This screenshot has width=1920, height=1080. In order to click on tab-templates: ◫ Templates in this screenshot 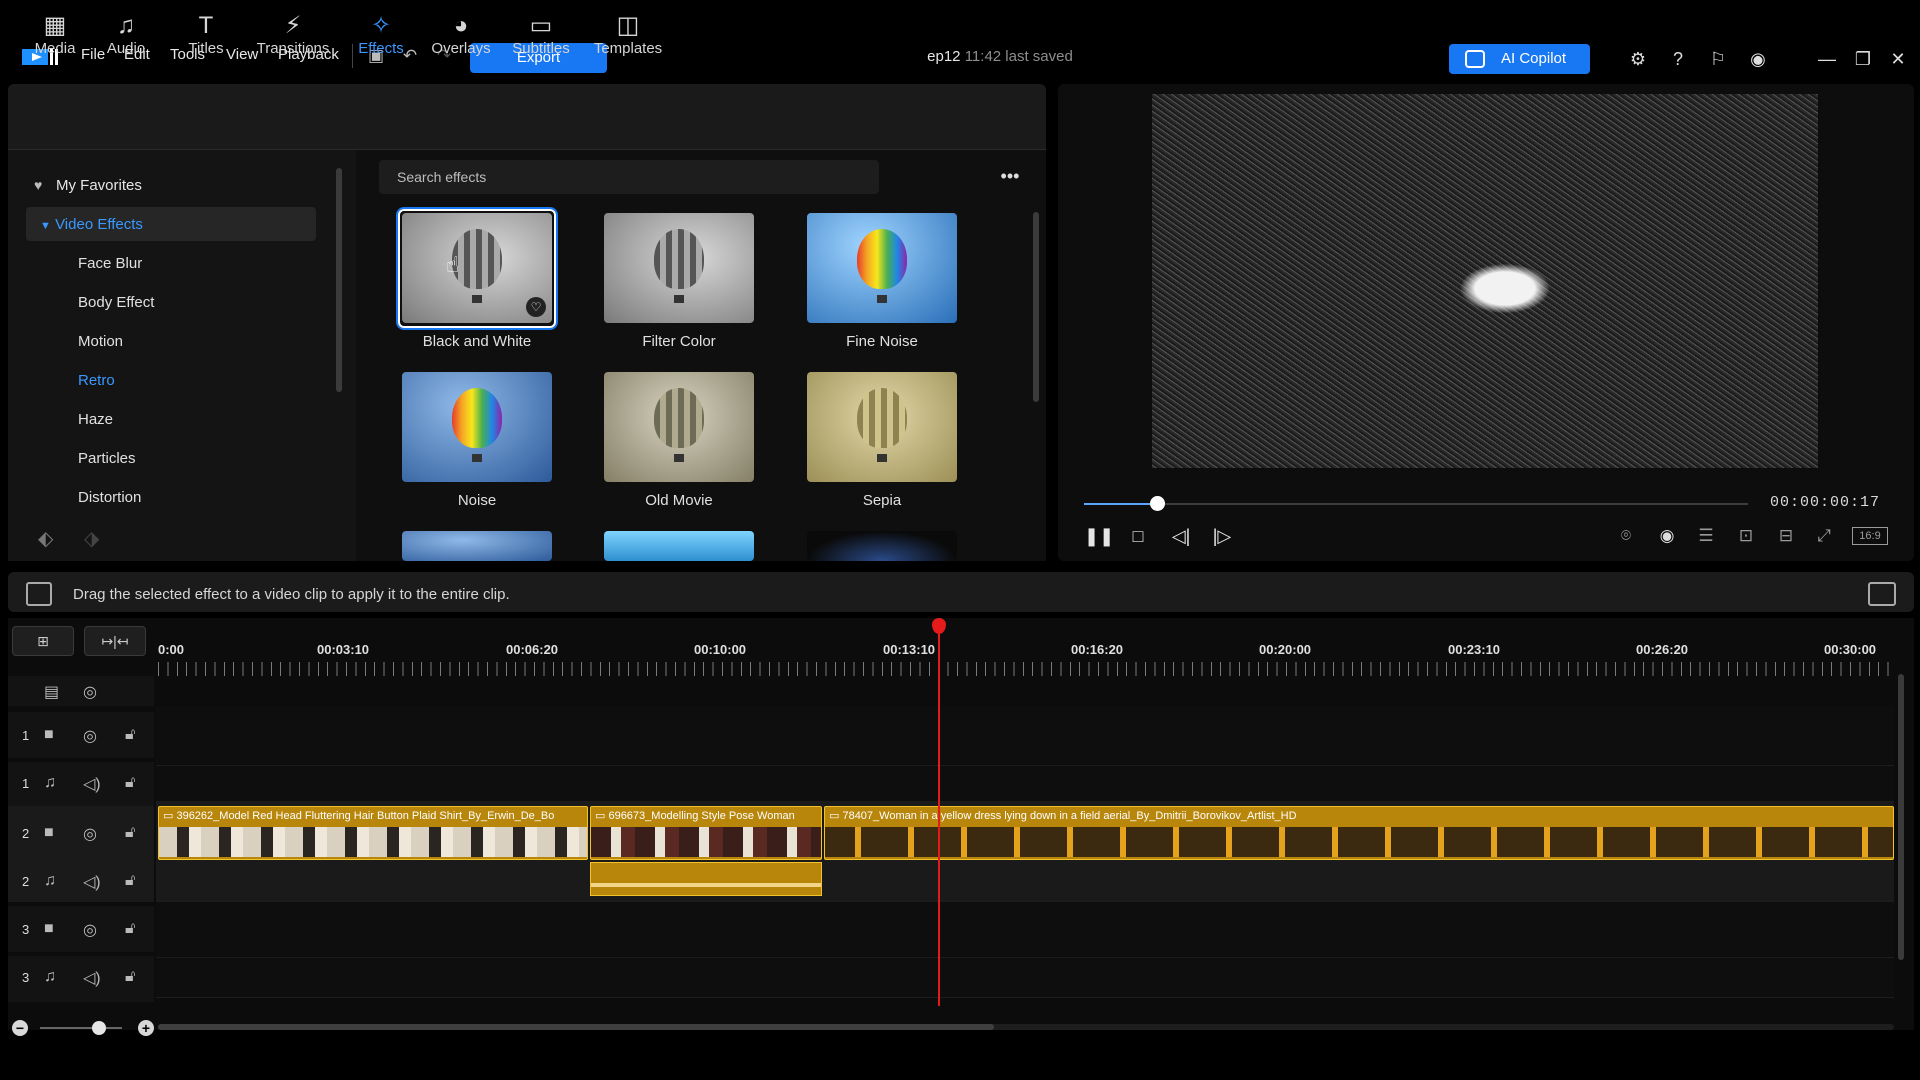, I will do `click(628, 37)`.